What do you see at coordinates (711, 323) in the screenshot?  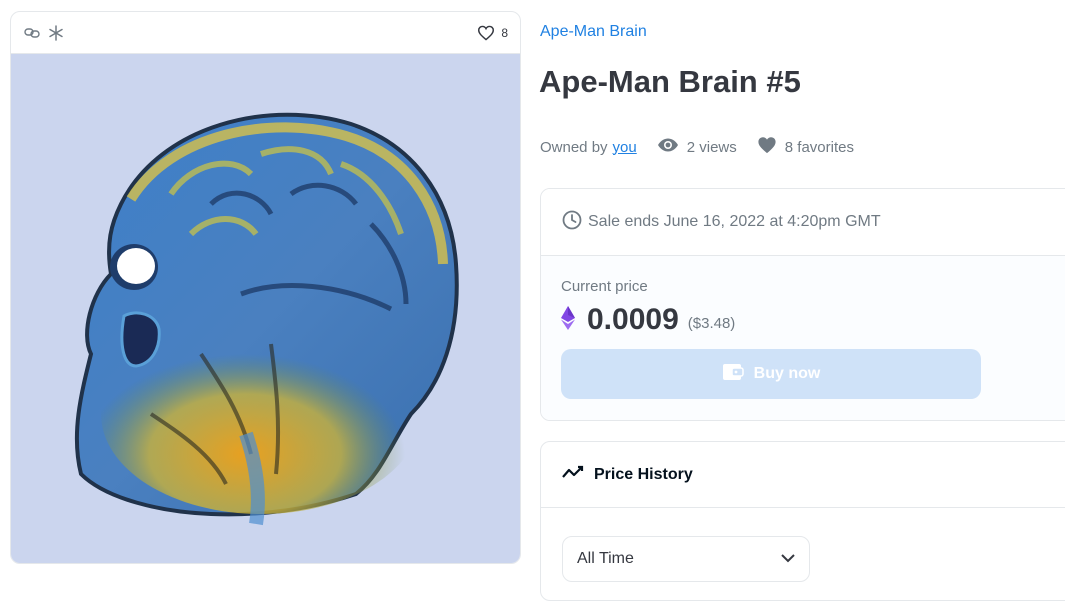 I see `price-usd: ($3.48)` at bounding box center [711, 323].